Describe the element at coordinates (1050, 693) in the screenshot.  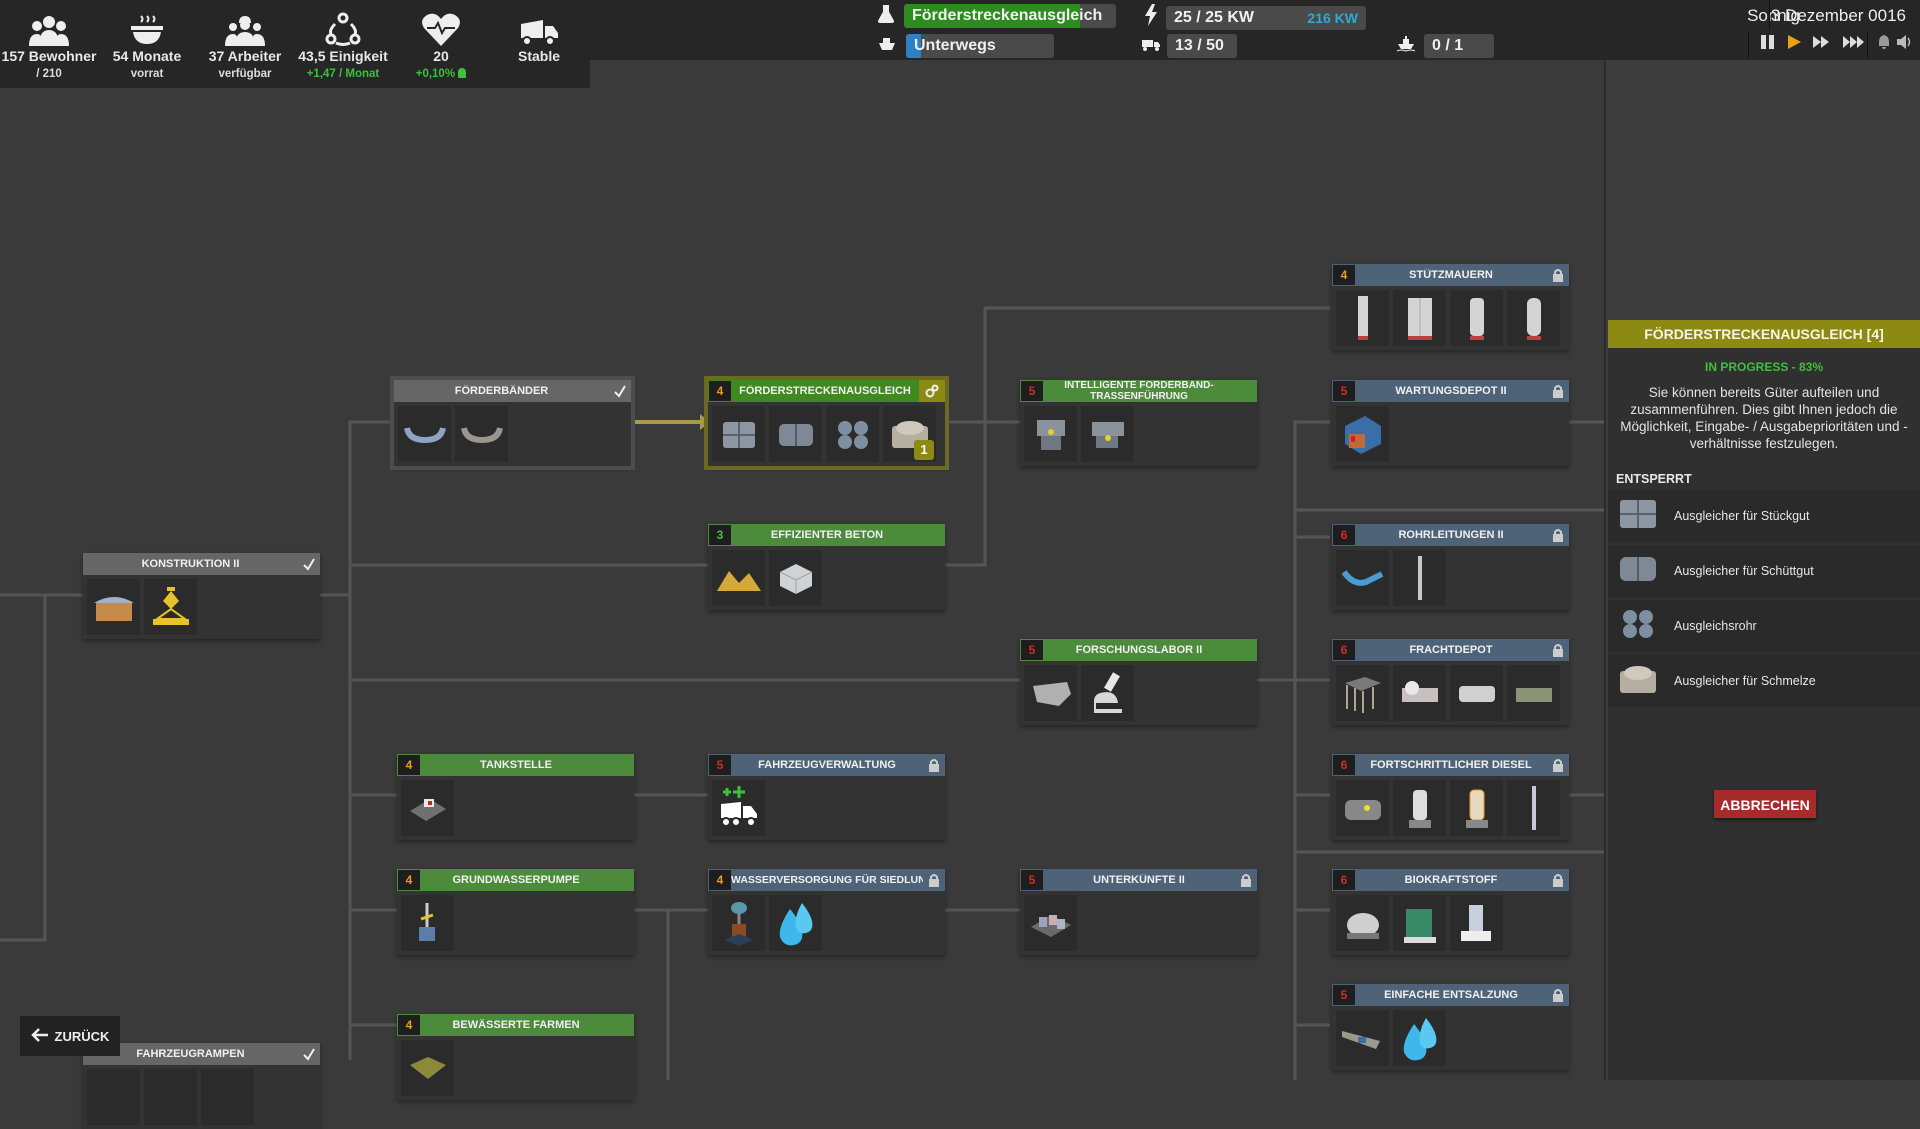
I see `research-lab-icon` at that location.